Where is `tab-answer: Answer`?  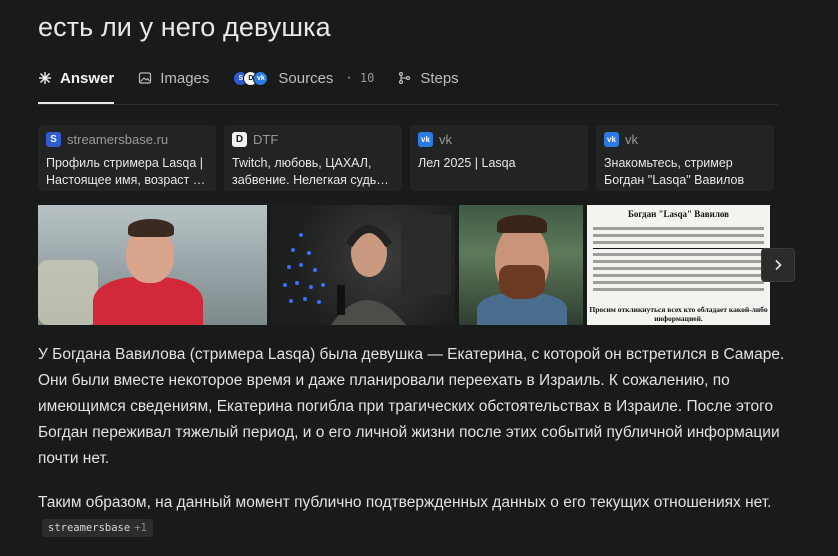 tab-answer: Answer is located at coordinates (76, 85).